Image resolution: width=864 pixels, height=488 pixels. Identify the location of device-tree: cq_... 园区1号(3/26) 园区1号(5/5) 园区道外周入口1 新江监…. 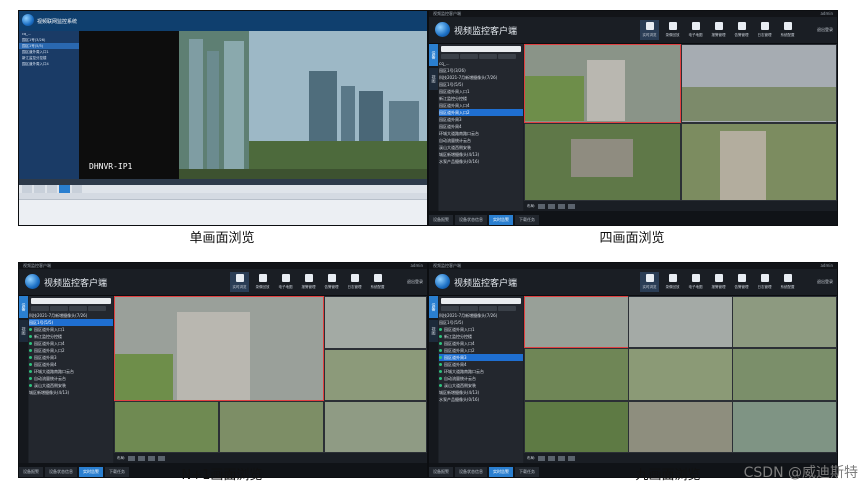
(49, 105).